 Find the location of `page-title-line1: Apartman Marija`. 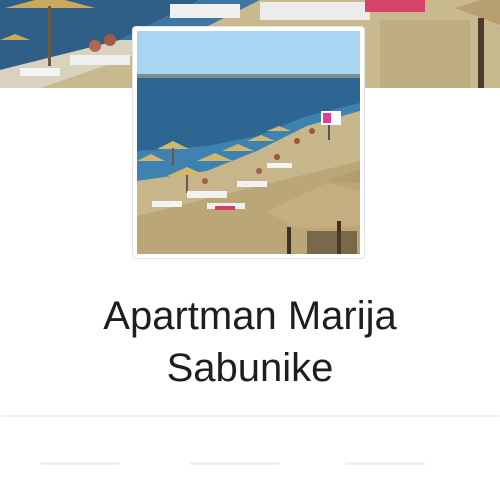

page-title-line1: Apartman Marija is located at coordinates (250, 316).